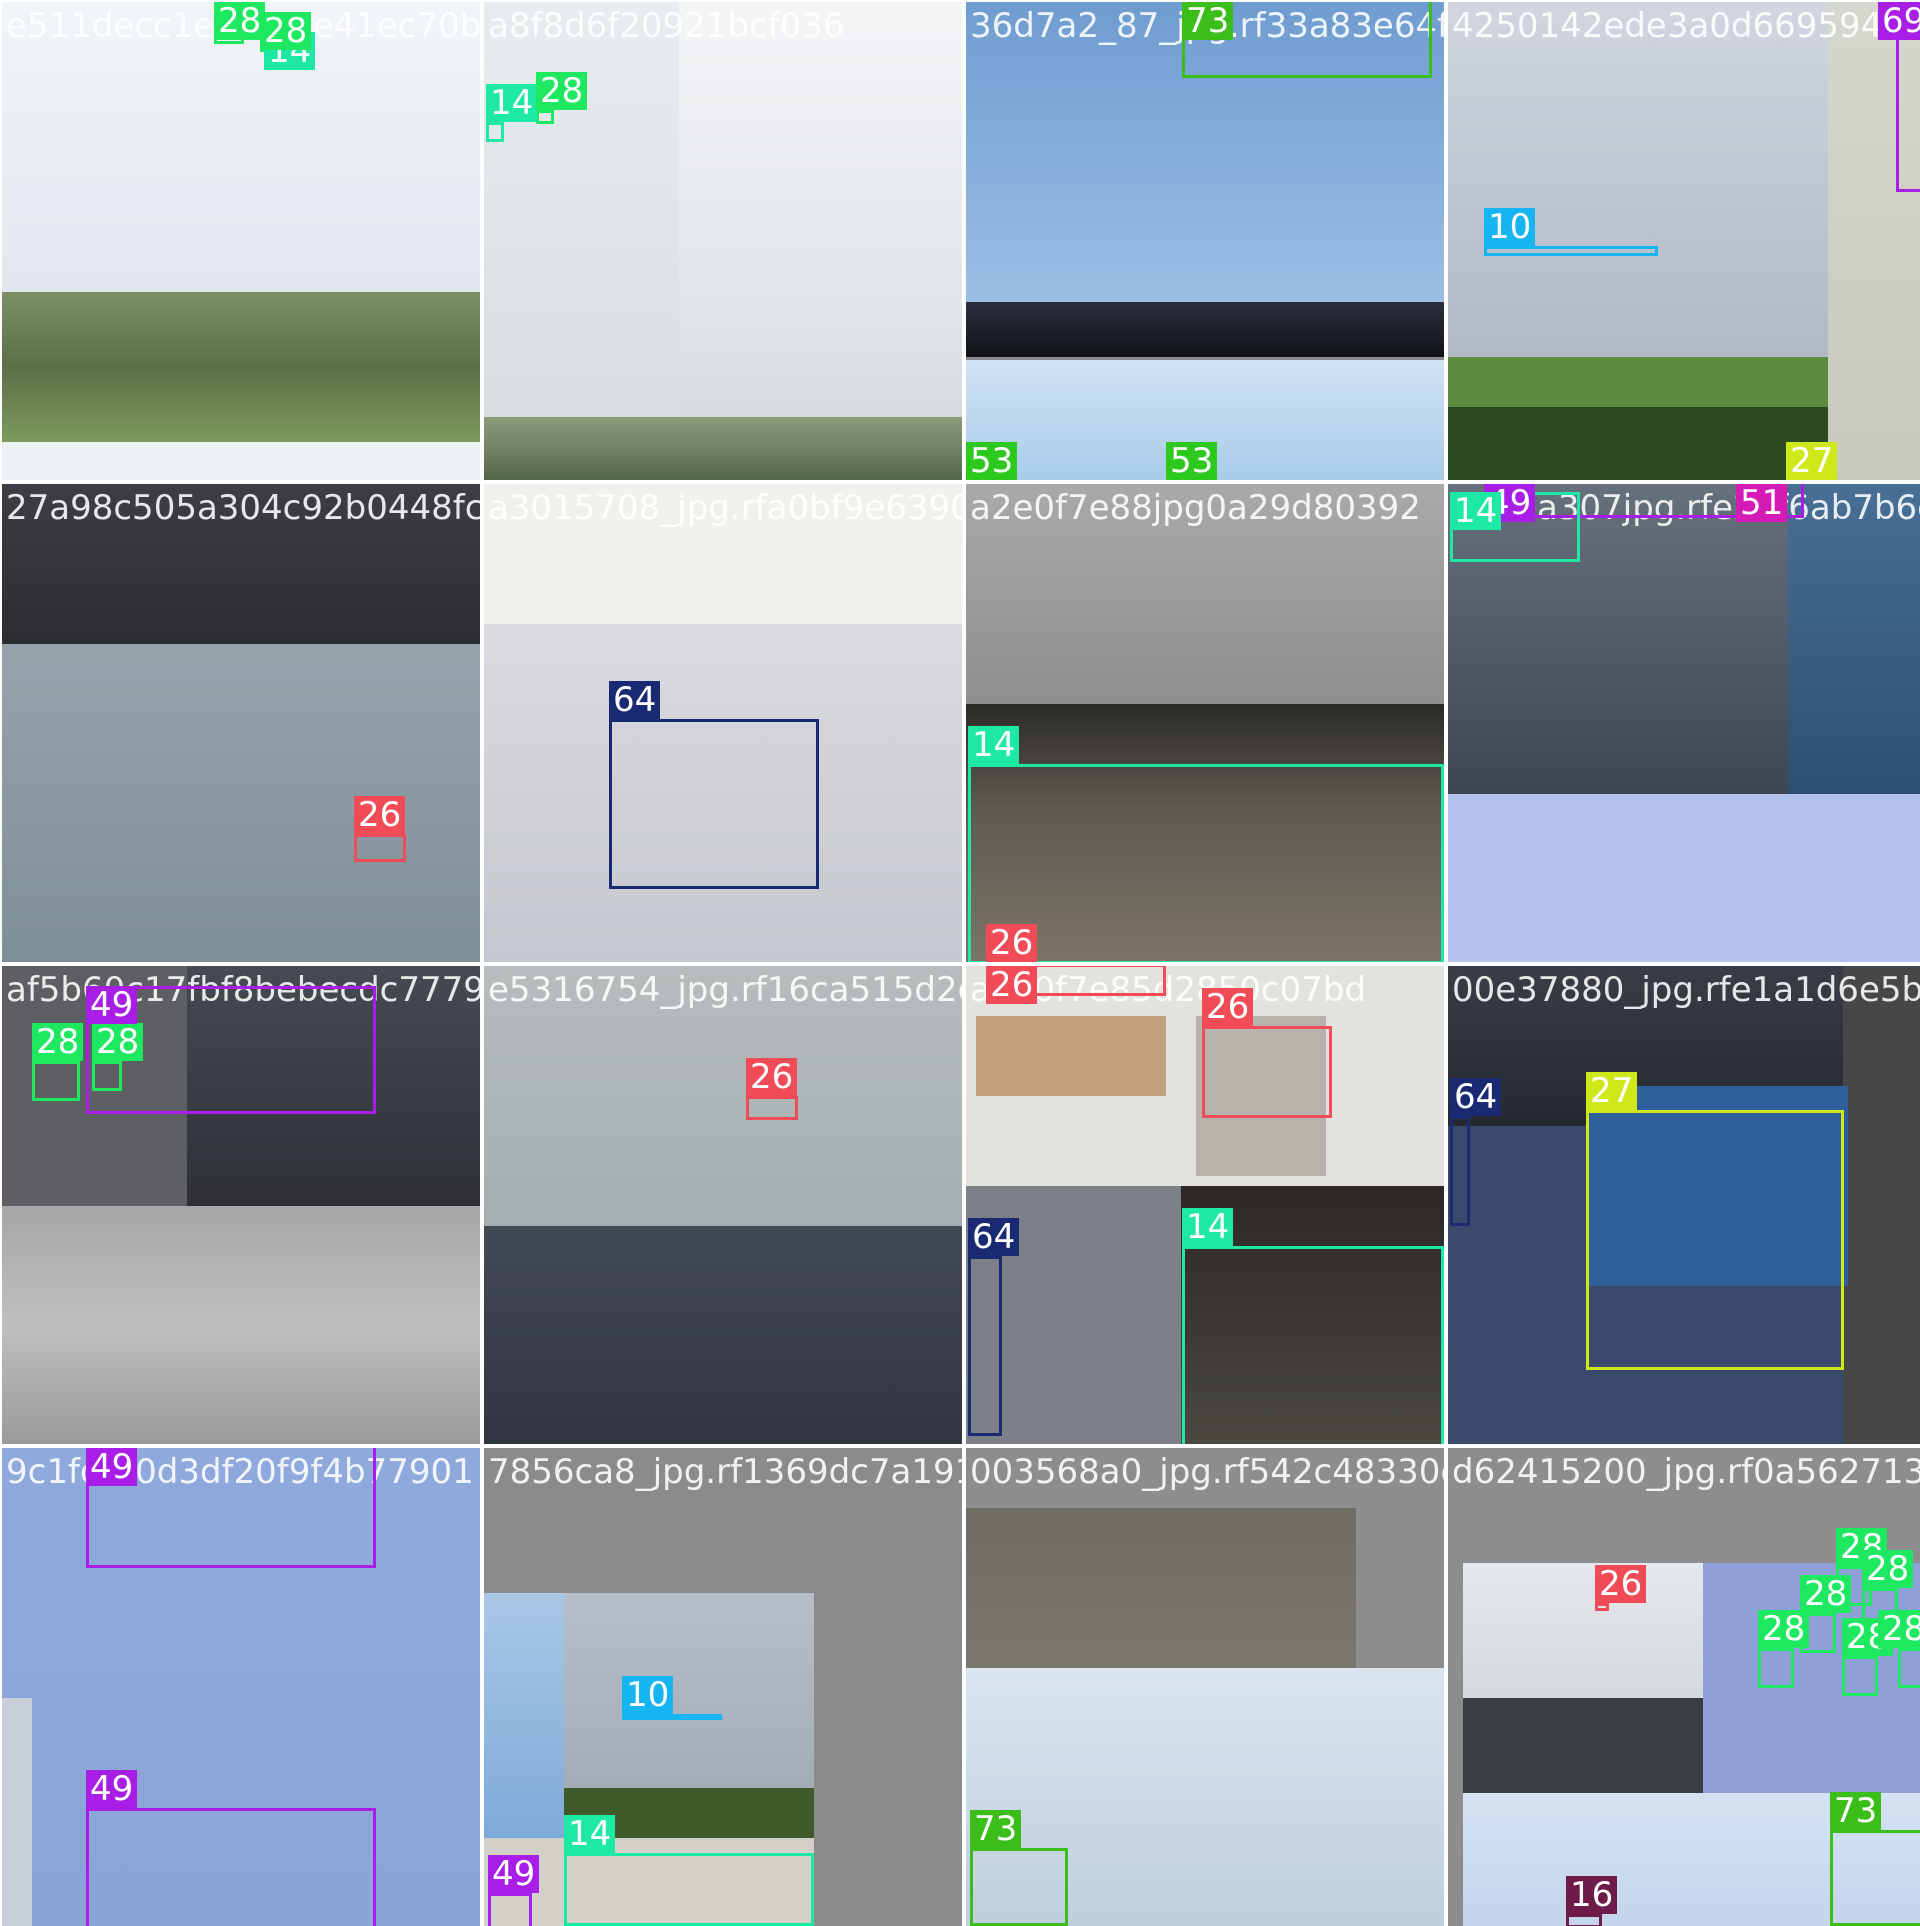  What do you see at coordinates (725, 508) in the screenshot?
I see `tile-filename: a3015708_jpg.rfa0bf9e6390` at bounding box center [725, 508].